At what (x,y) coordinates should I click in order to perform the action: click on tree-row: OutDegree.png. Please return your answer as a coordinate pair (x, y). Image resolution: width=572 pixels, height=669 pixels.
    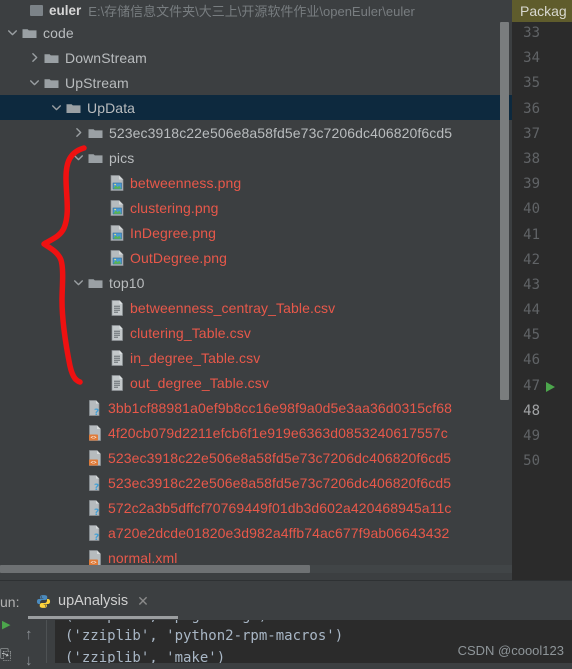
    Looking at the image, I should click on (256, 257).